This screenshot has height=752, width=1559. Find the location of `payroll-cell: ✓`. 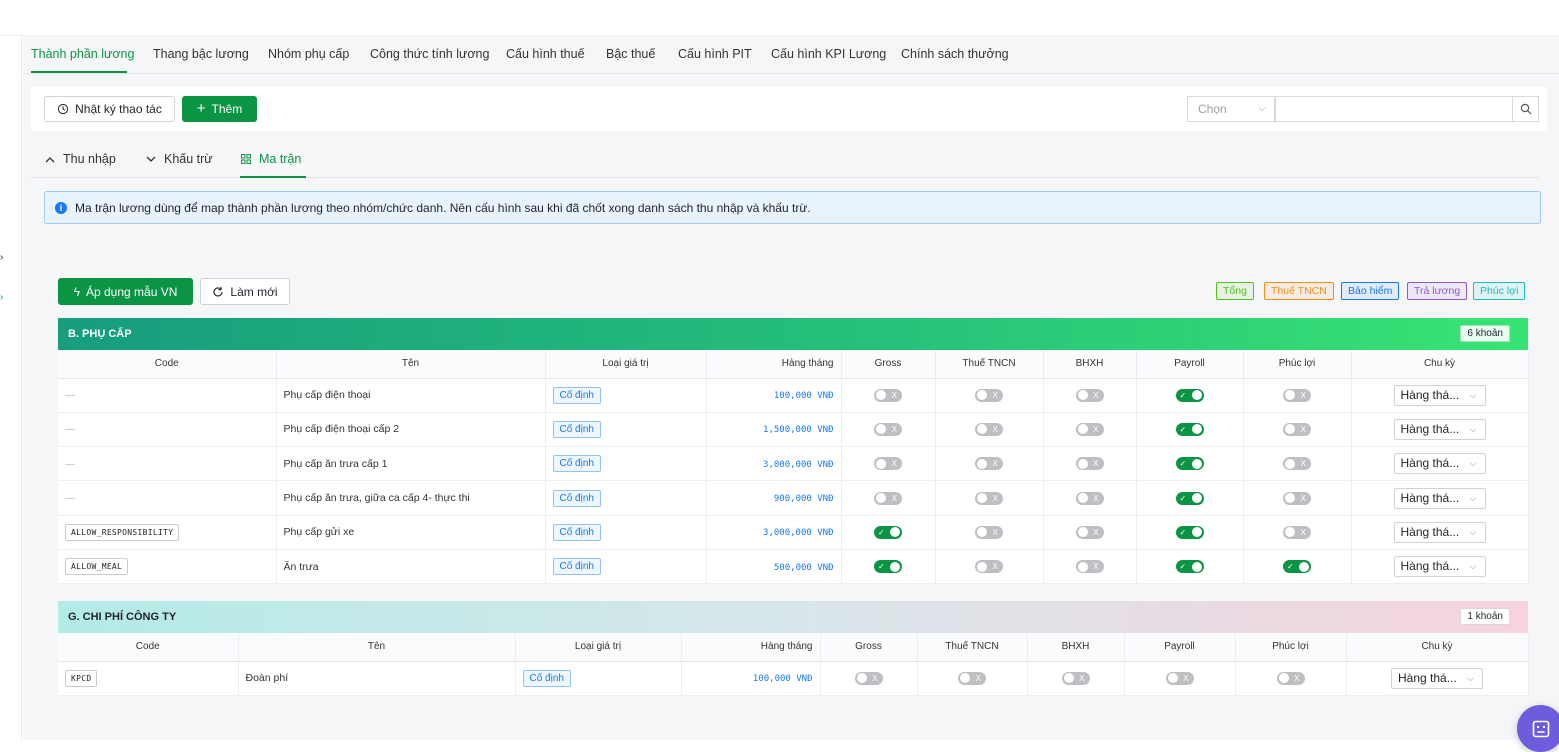

payroll-cell: ✓ is located at coordinates (1190, 430).